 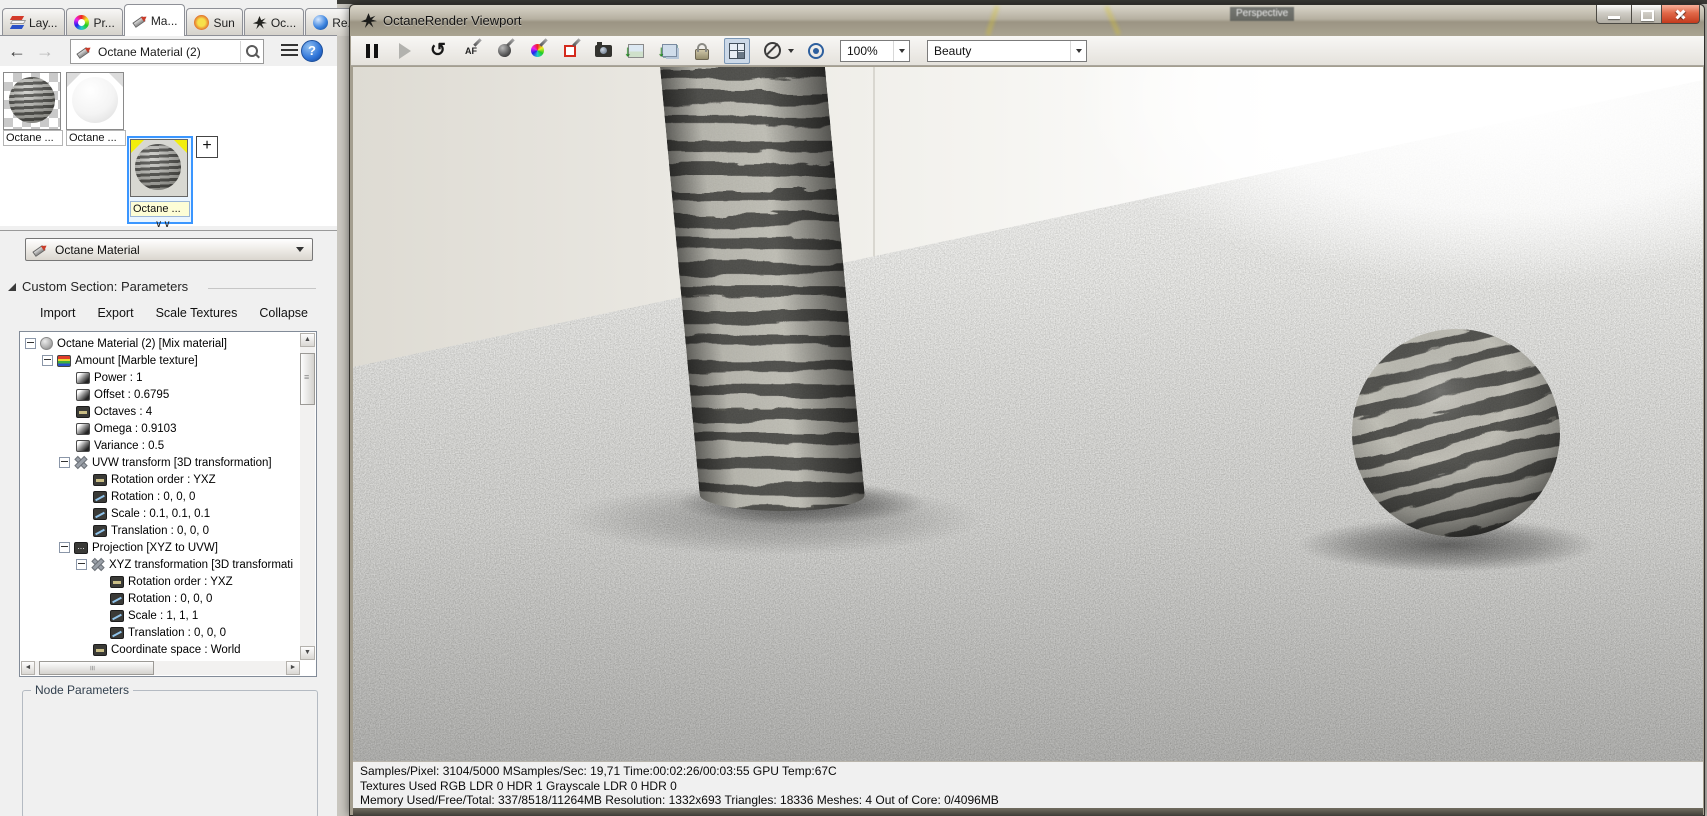 What do you see at coordinates (142, 344) in the screenshot?
I see `tree-item-label: Octane Material (2) [Mix material]` at bounding box center [142, 344].